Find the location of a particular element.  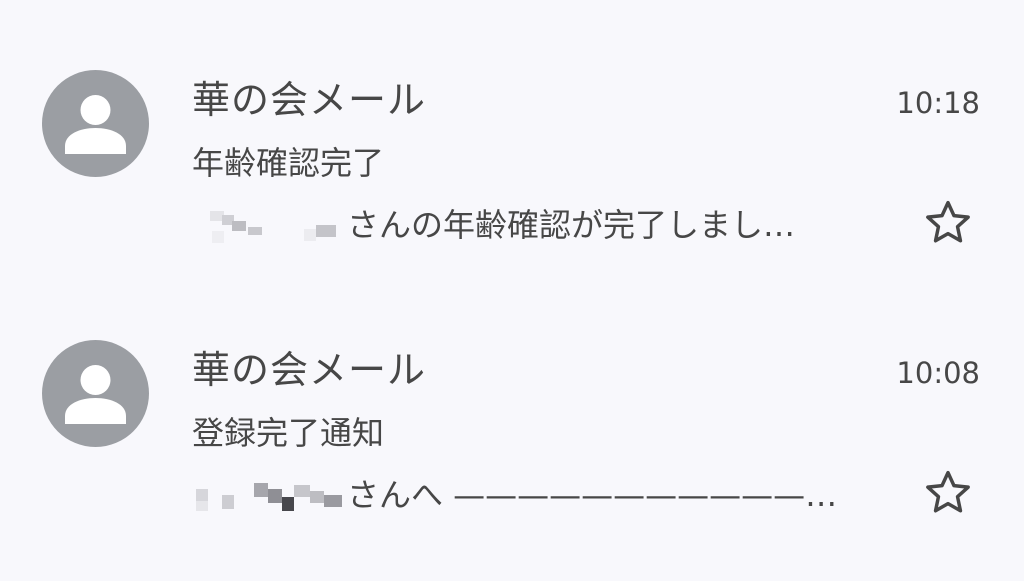

received-time: 10:08 is located at coordinates (938, 373).